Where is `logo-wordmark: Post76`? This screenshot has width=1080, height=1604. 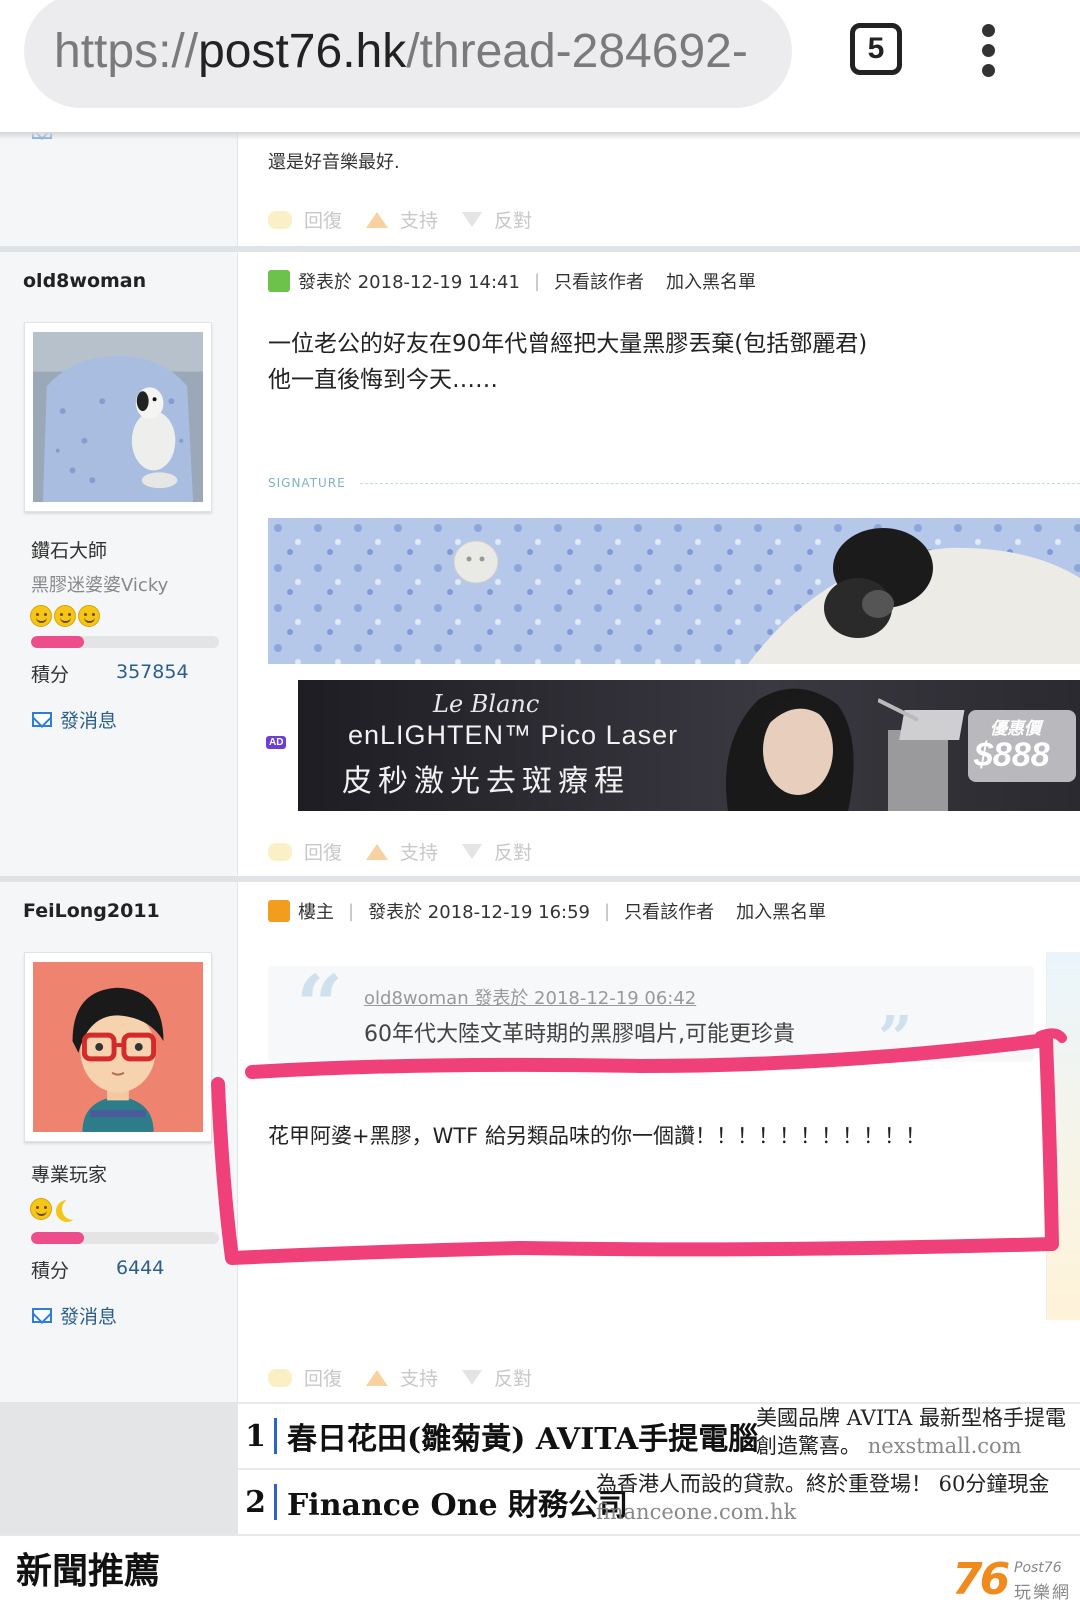 logo-wordmark: Post76 is located at coordinates (1038, 1568).